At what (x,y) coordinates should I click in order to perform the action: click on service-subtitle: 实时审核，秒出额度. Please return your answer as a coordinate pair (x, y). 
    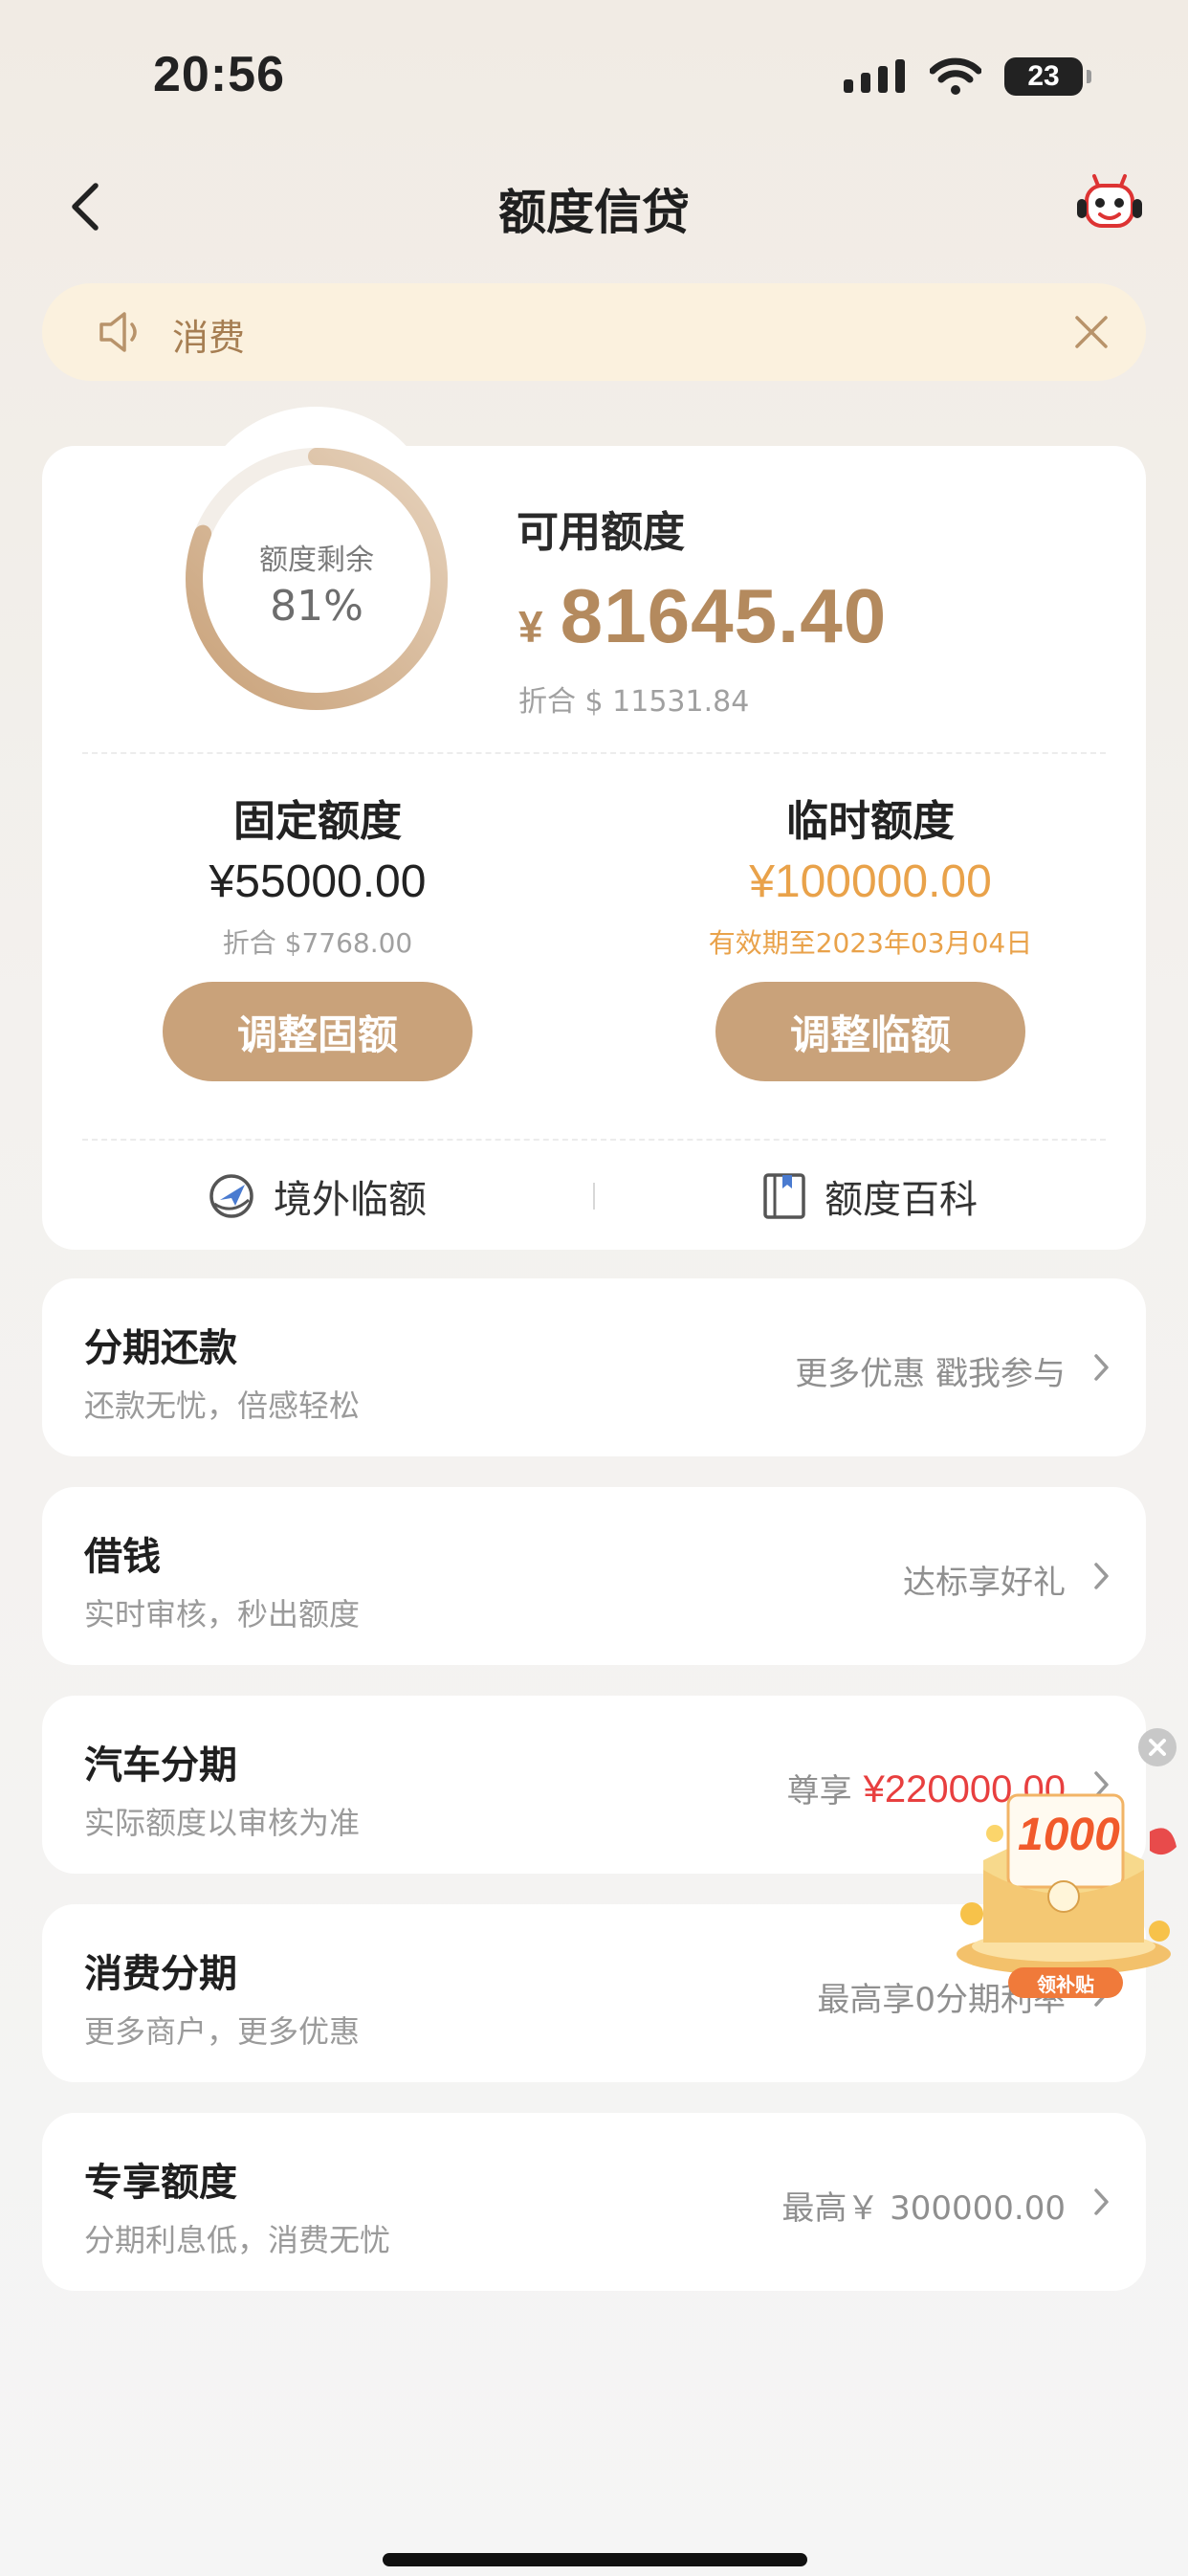
    Looking at the image, I should click on (222, 1614).